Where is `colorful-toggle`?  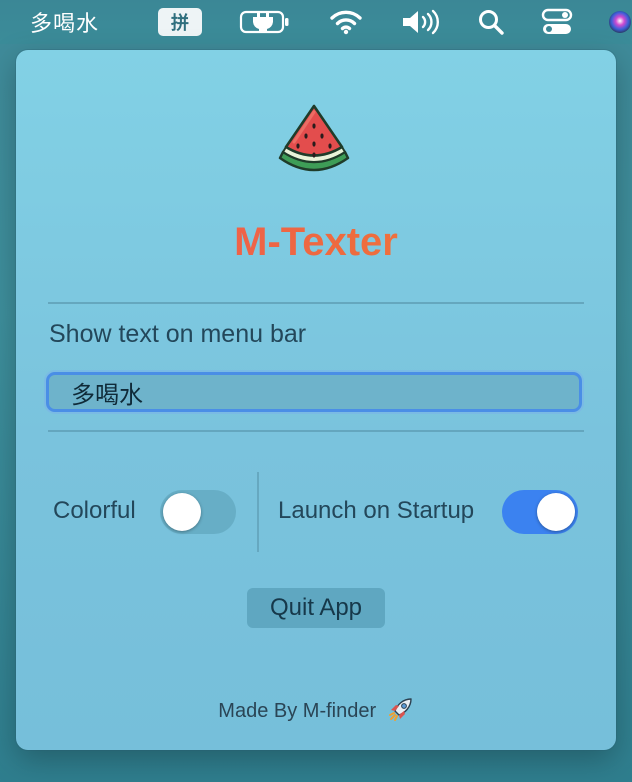
colorful-toggle is located at coordinates (198, 512).